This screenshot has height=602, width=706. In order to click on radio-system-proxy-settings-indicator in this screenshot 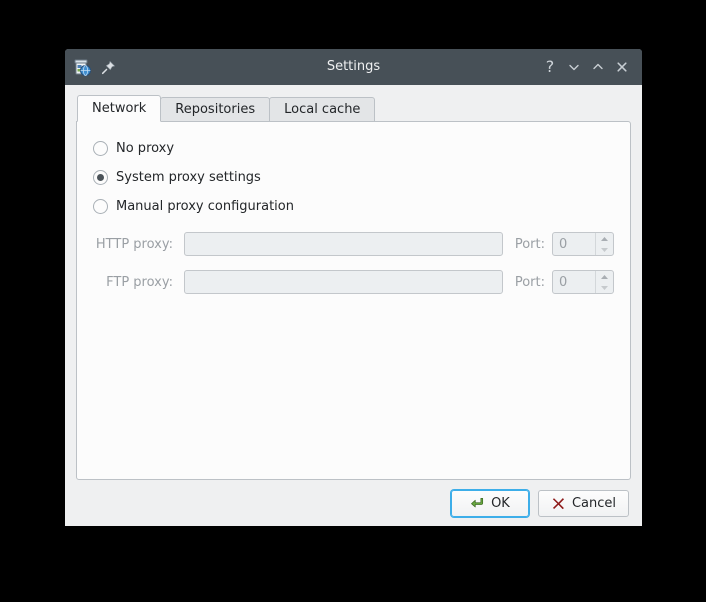, I will do `click(100, 177)`.